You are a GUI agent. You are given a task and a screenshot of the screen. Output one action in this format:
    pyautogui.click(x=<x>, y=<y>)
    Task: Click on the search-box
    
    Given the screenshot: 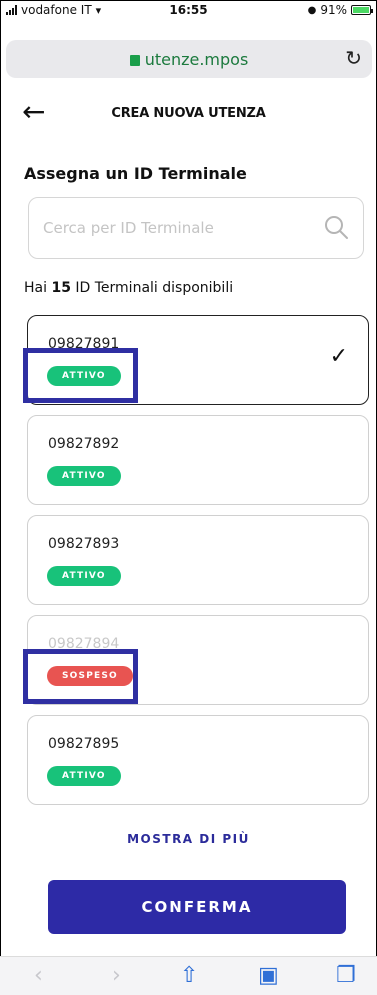 What is the action you would take?
    pyautogui.click(x=196, y=228)
    